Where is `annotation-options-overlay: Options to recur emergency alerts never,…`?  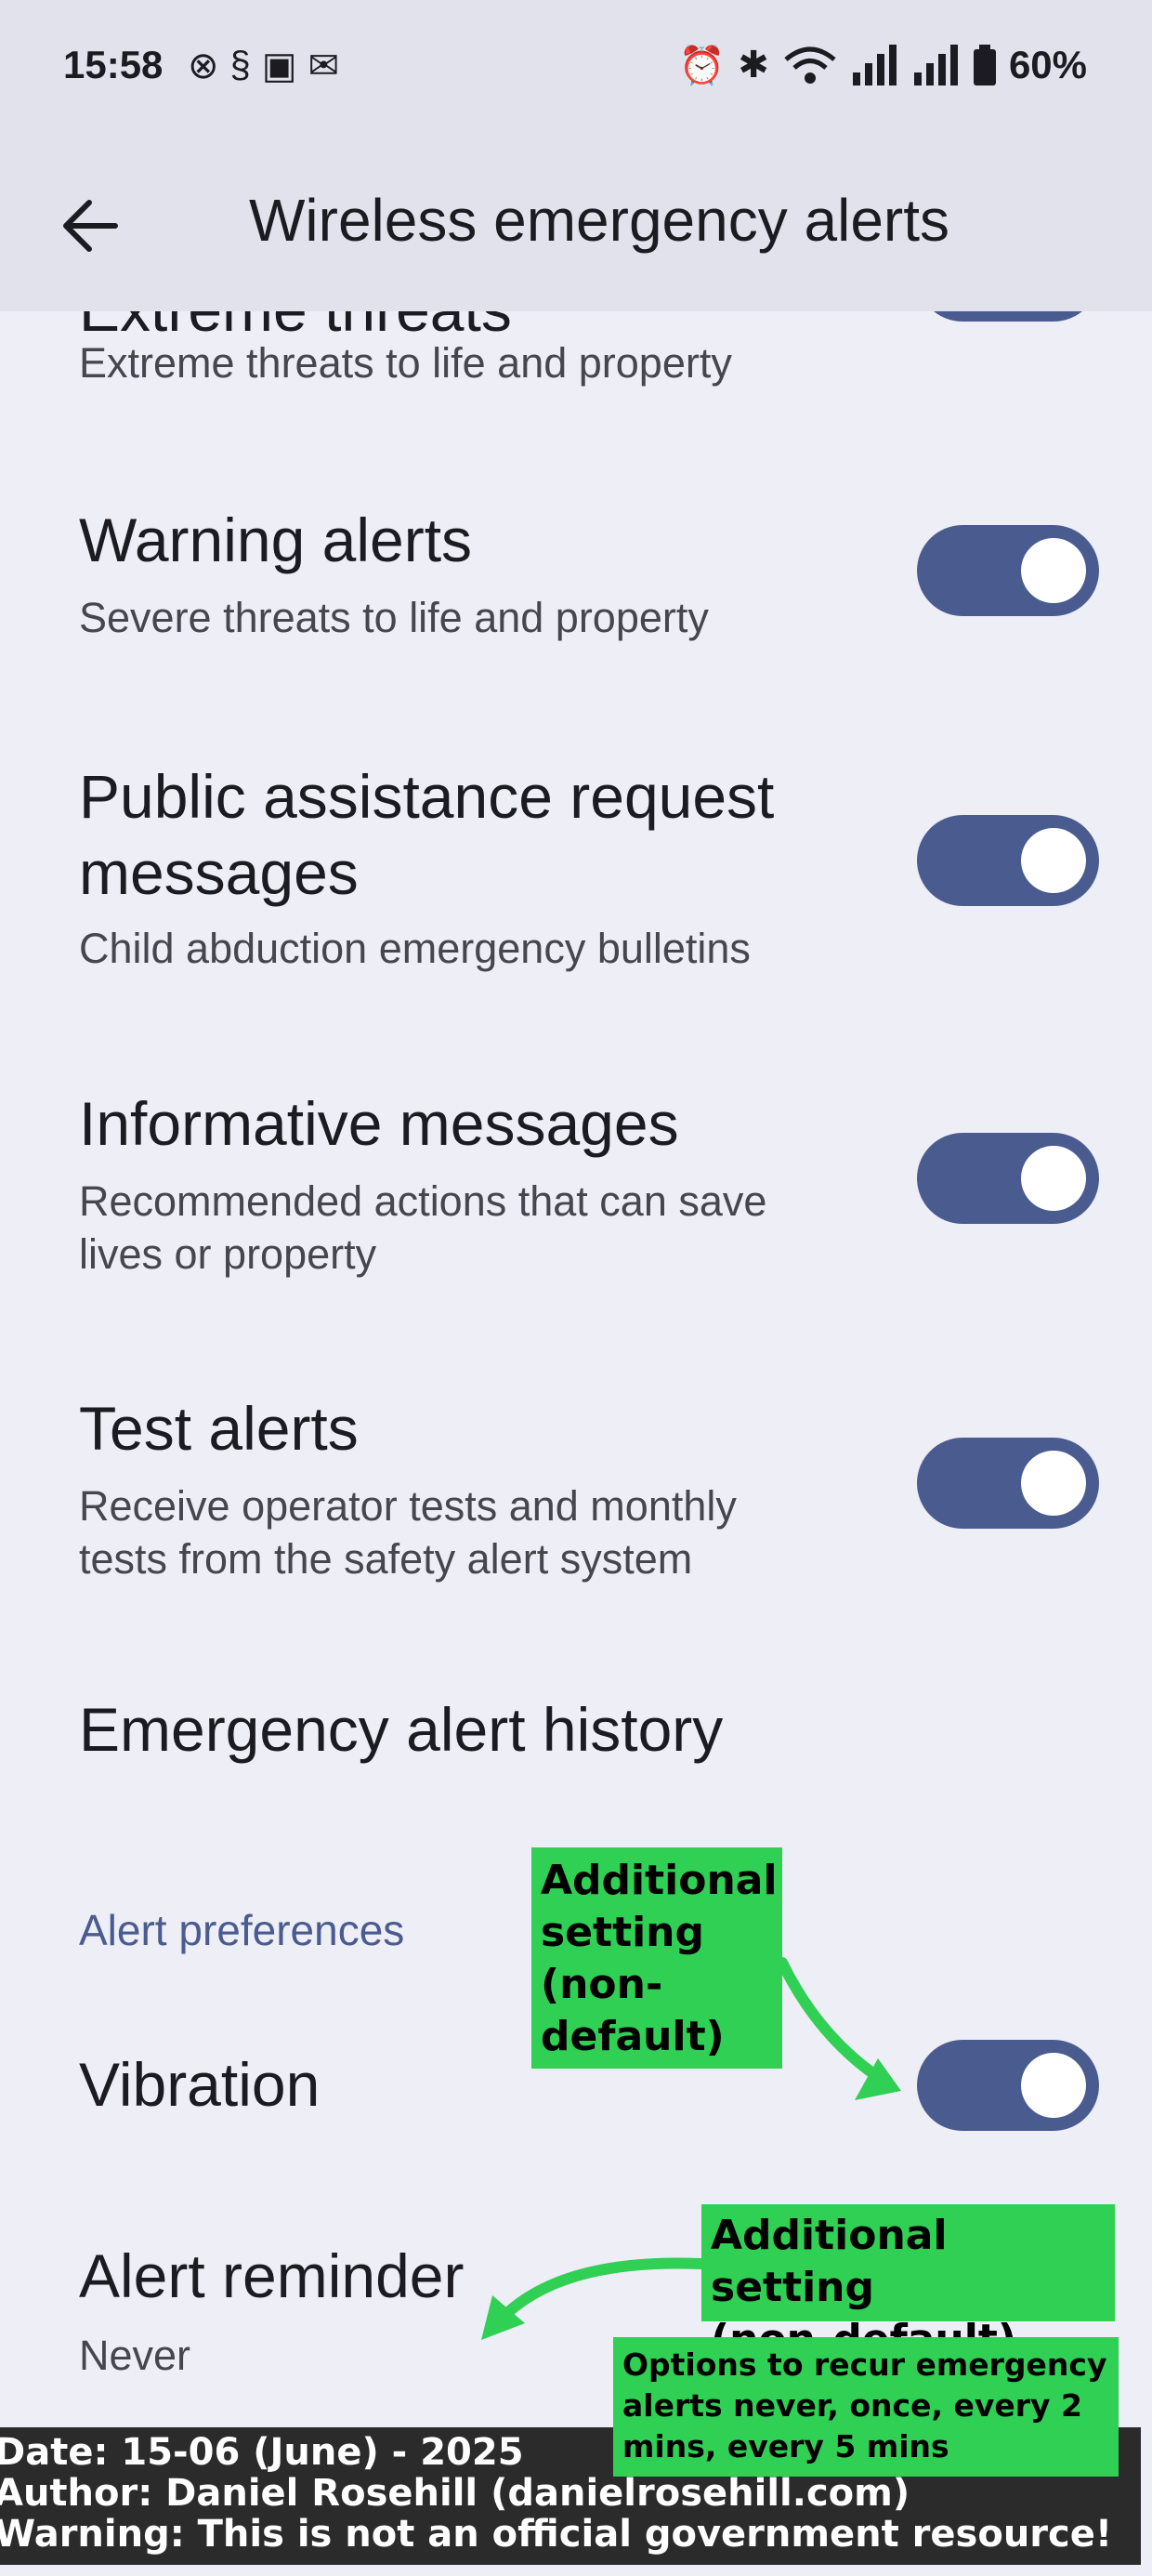
annotation-options-overlay: Options to recur emergency alerts never,… is located at coordinates (866, 2407).